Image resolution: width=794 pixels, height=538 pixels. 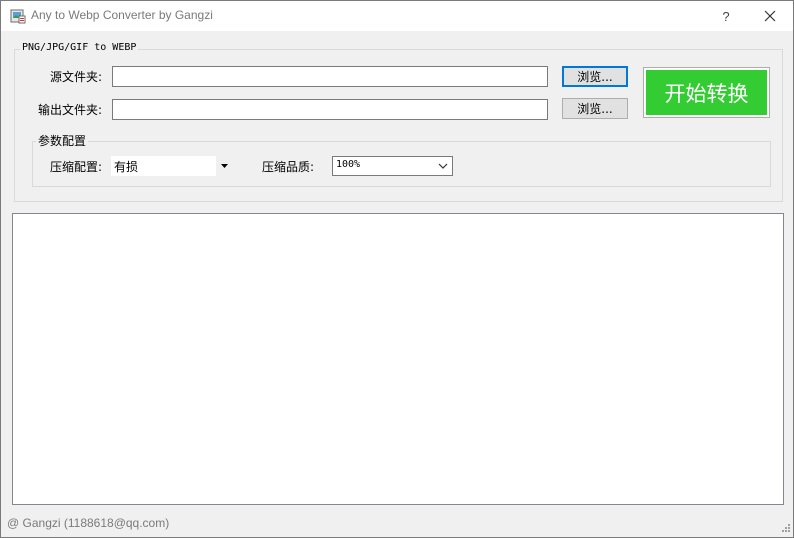 What do you see at coordinates (330, 109) in the screenshot?
I see `output-folder-input` at bounding box center [330, 109].